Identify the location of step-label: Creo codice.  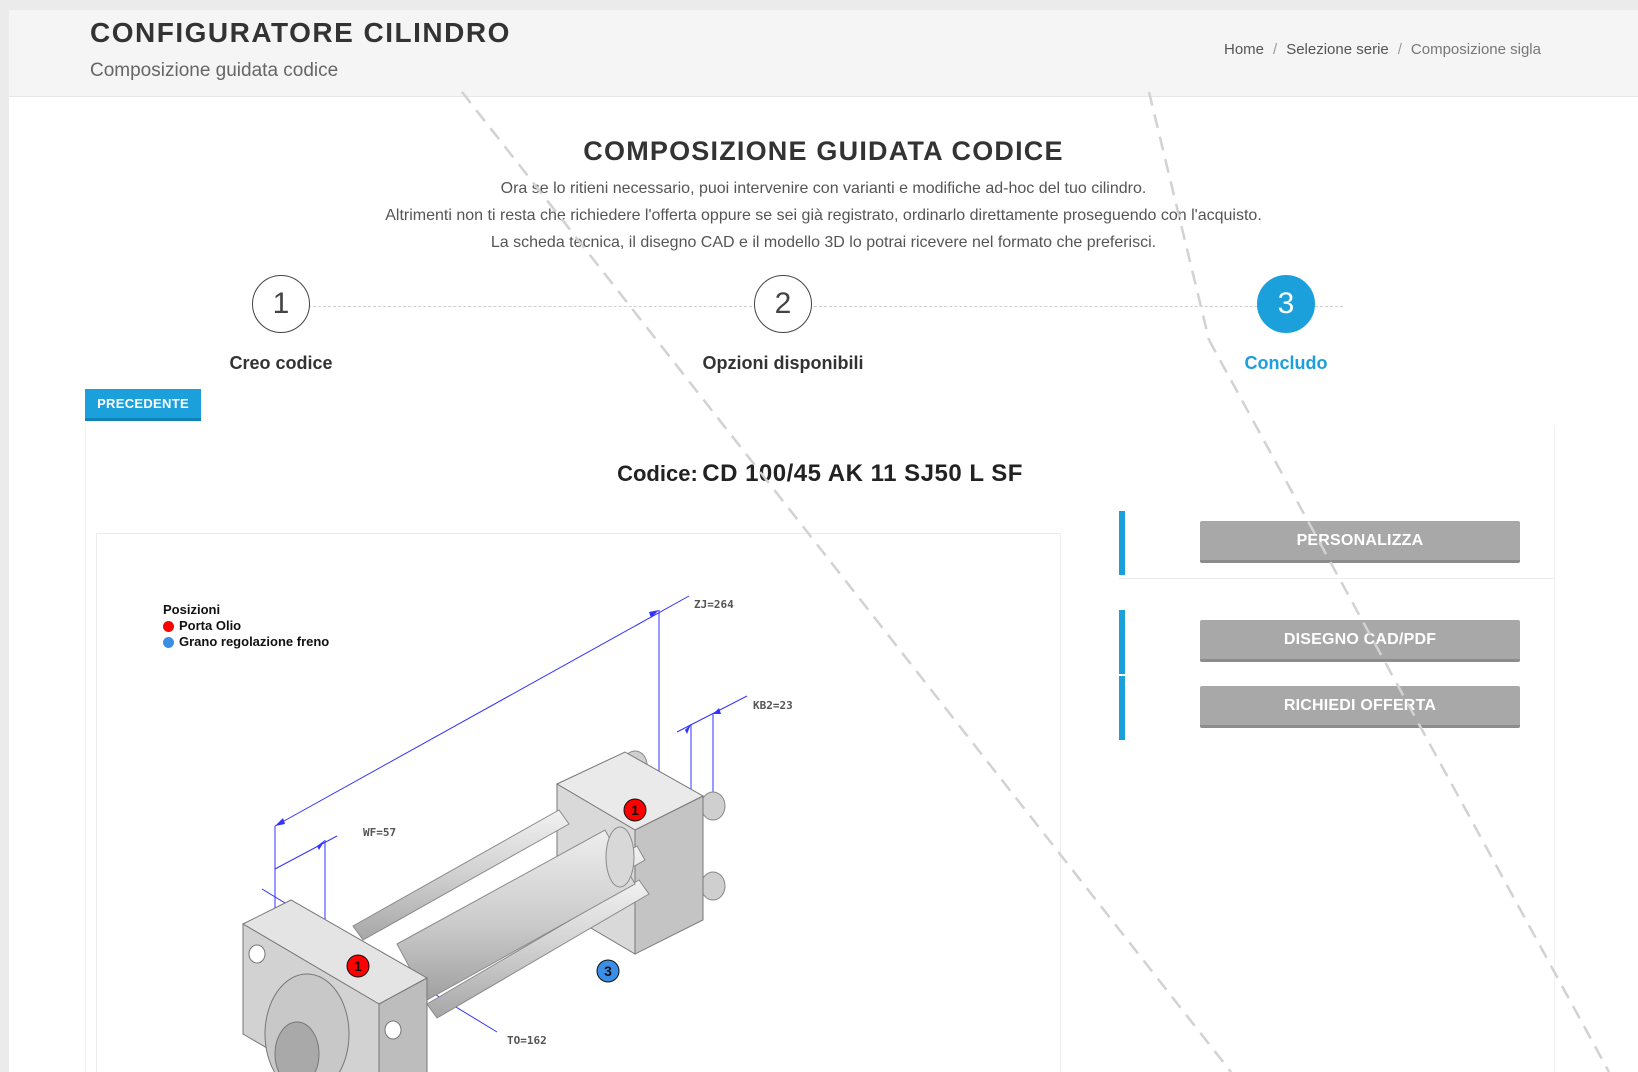
(281, 363).